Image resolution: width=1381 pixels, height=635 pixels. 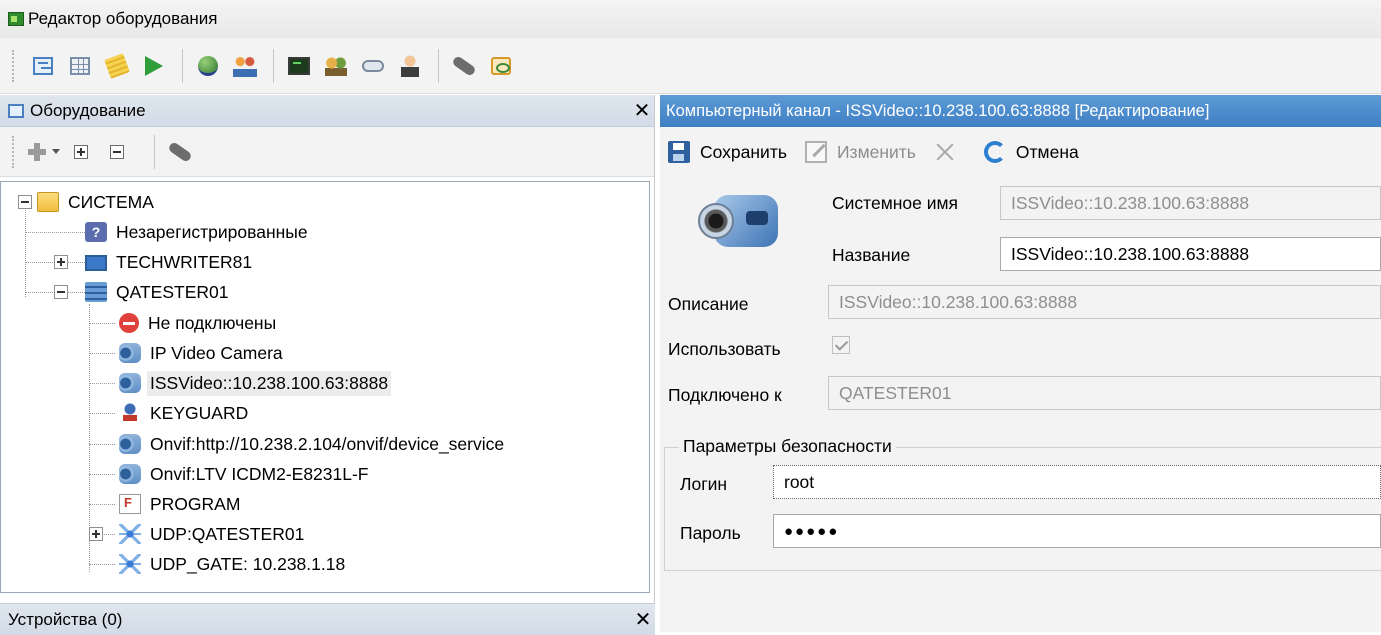 I want to click on security-title: Параметры безопасности, so click(x=787, y=446).